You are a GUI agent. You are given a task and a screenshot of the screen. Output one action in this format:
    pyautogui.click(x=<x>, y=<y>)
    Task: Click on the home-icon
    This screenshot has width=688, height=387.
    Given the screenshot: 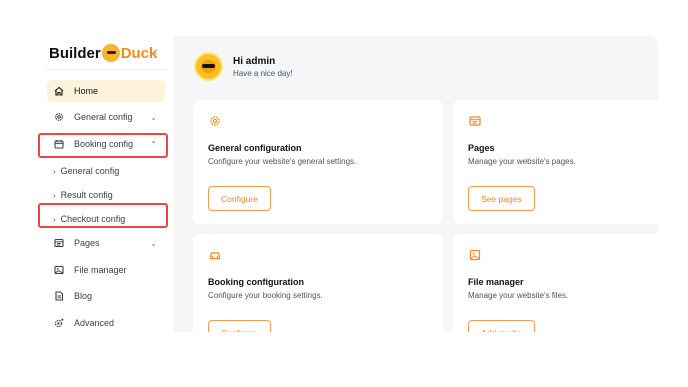 What is the action you would take?
    pyautogui.click(x=59, y=91)
    